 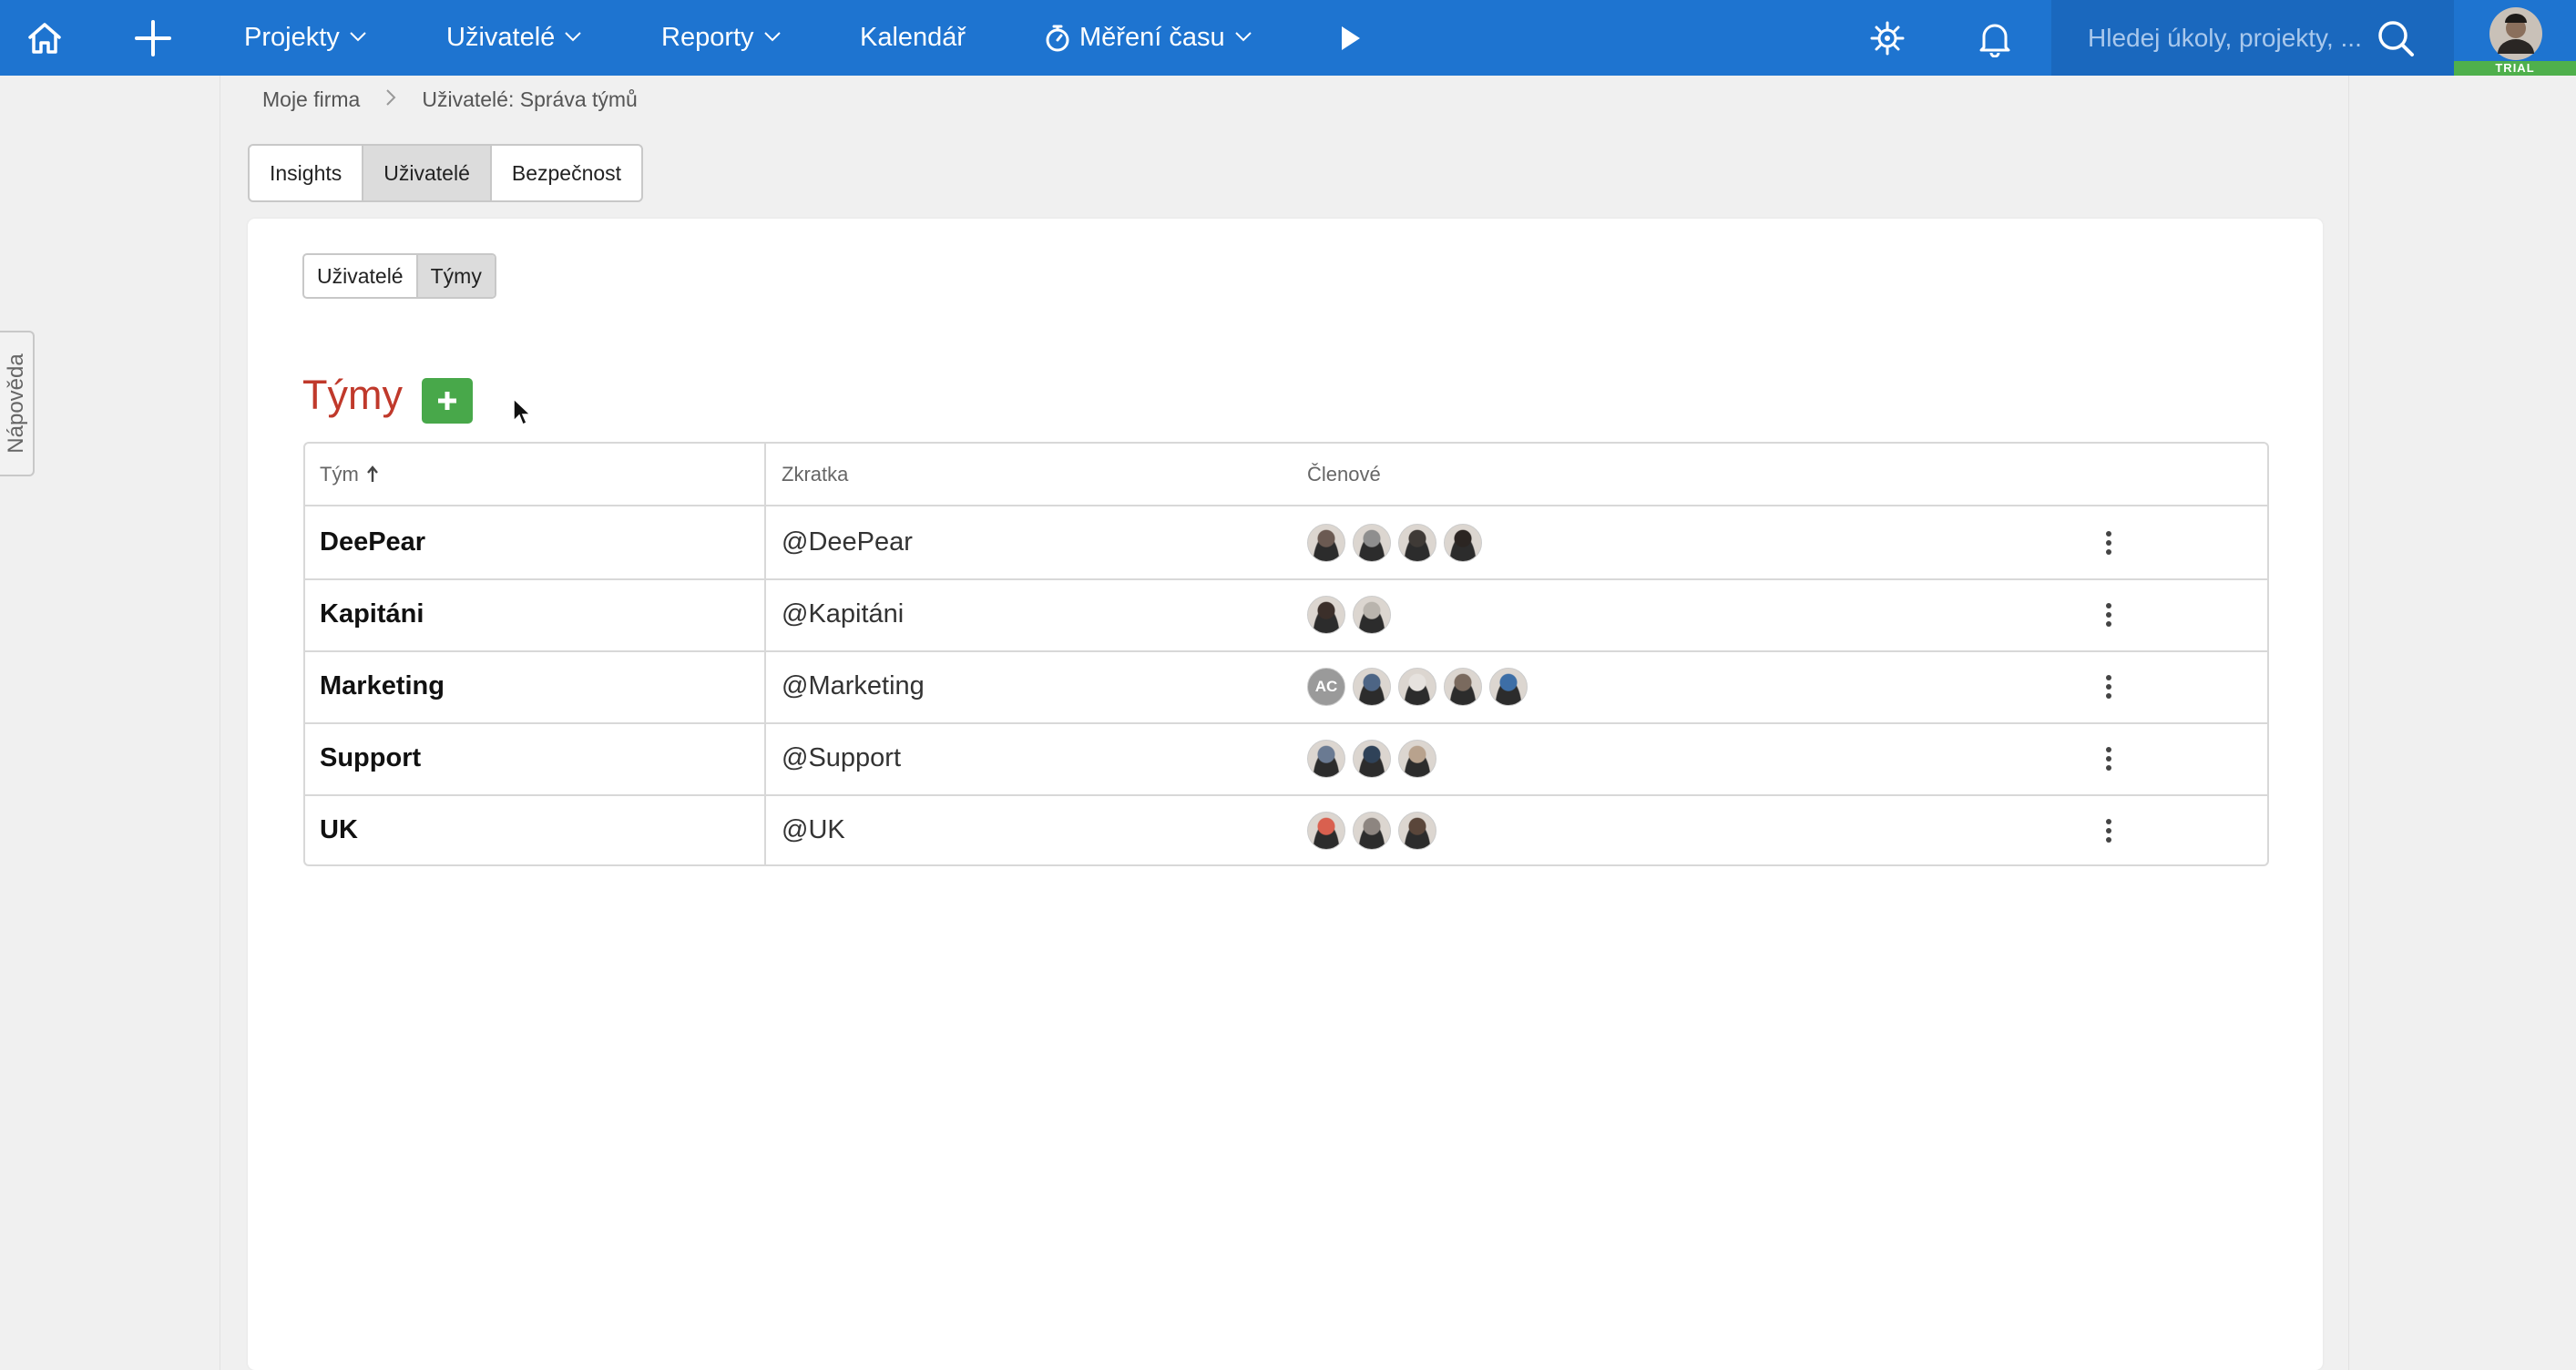 What do you see at coordinates (2462, 723) in the screenshot?
I see `right-gutter` at bounding box center [2462, 723].